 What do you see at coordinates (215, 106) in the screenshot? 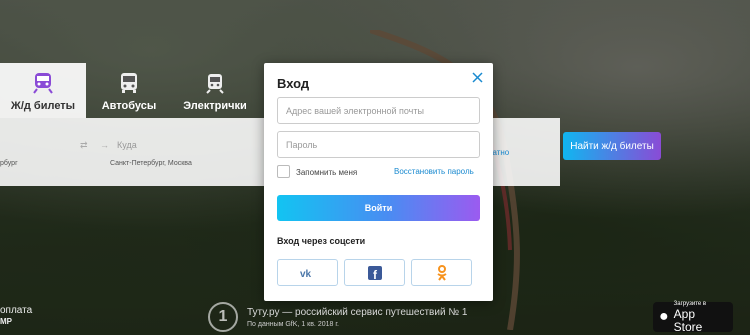
I see `tab-label: Электрички` at bounding box center [215, 106].